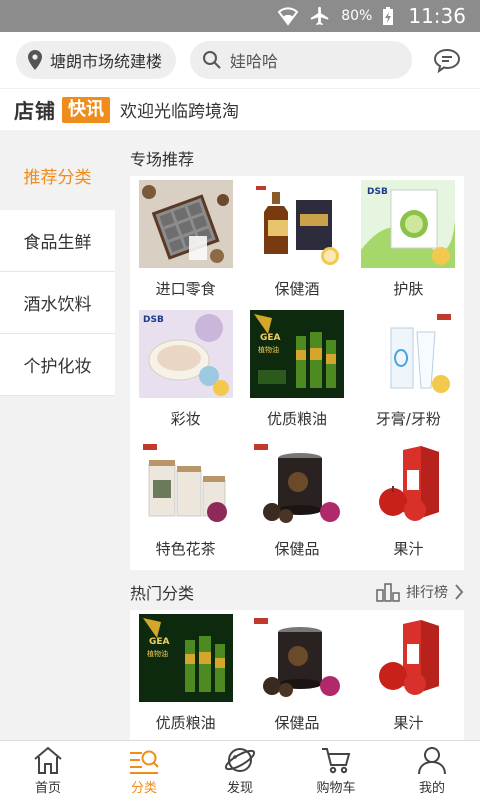  I want to click on nav-label: 发现, so click(239, 788).